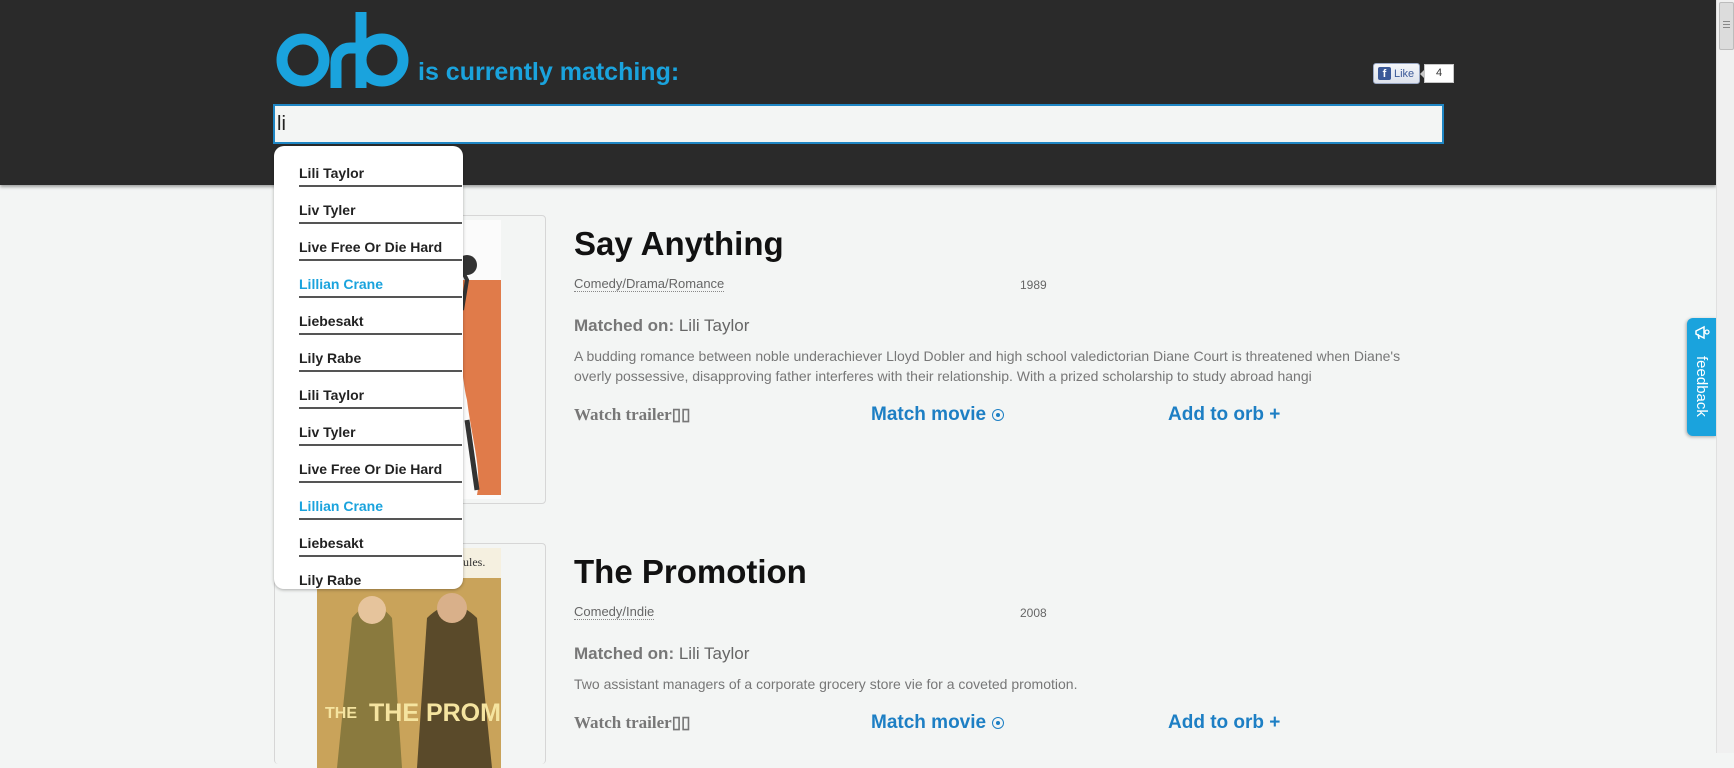  Describe the element at coordinates (435, 713) in the screenshot. I see `poster-title: THE PROMOTION` at that location.